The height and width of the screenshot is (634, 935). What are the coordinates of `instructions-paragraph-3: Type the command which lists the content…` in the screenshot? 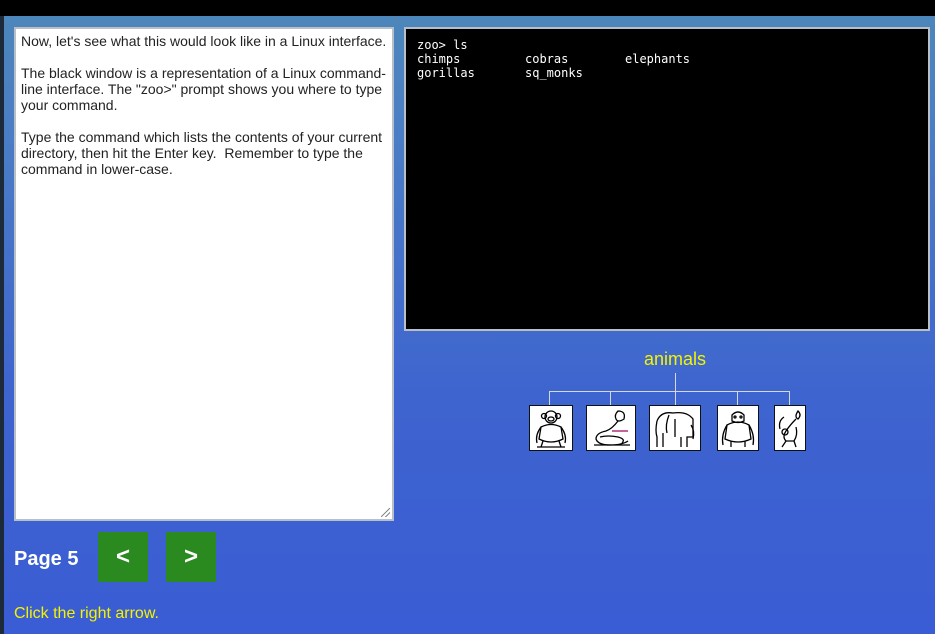 It's located at (203, 153).